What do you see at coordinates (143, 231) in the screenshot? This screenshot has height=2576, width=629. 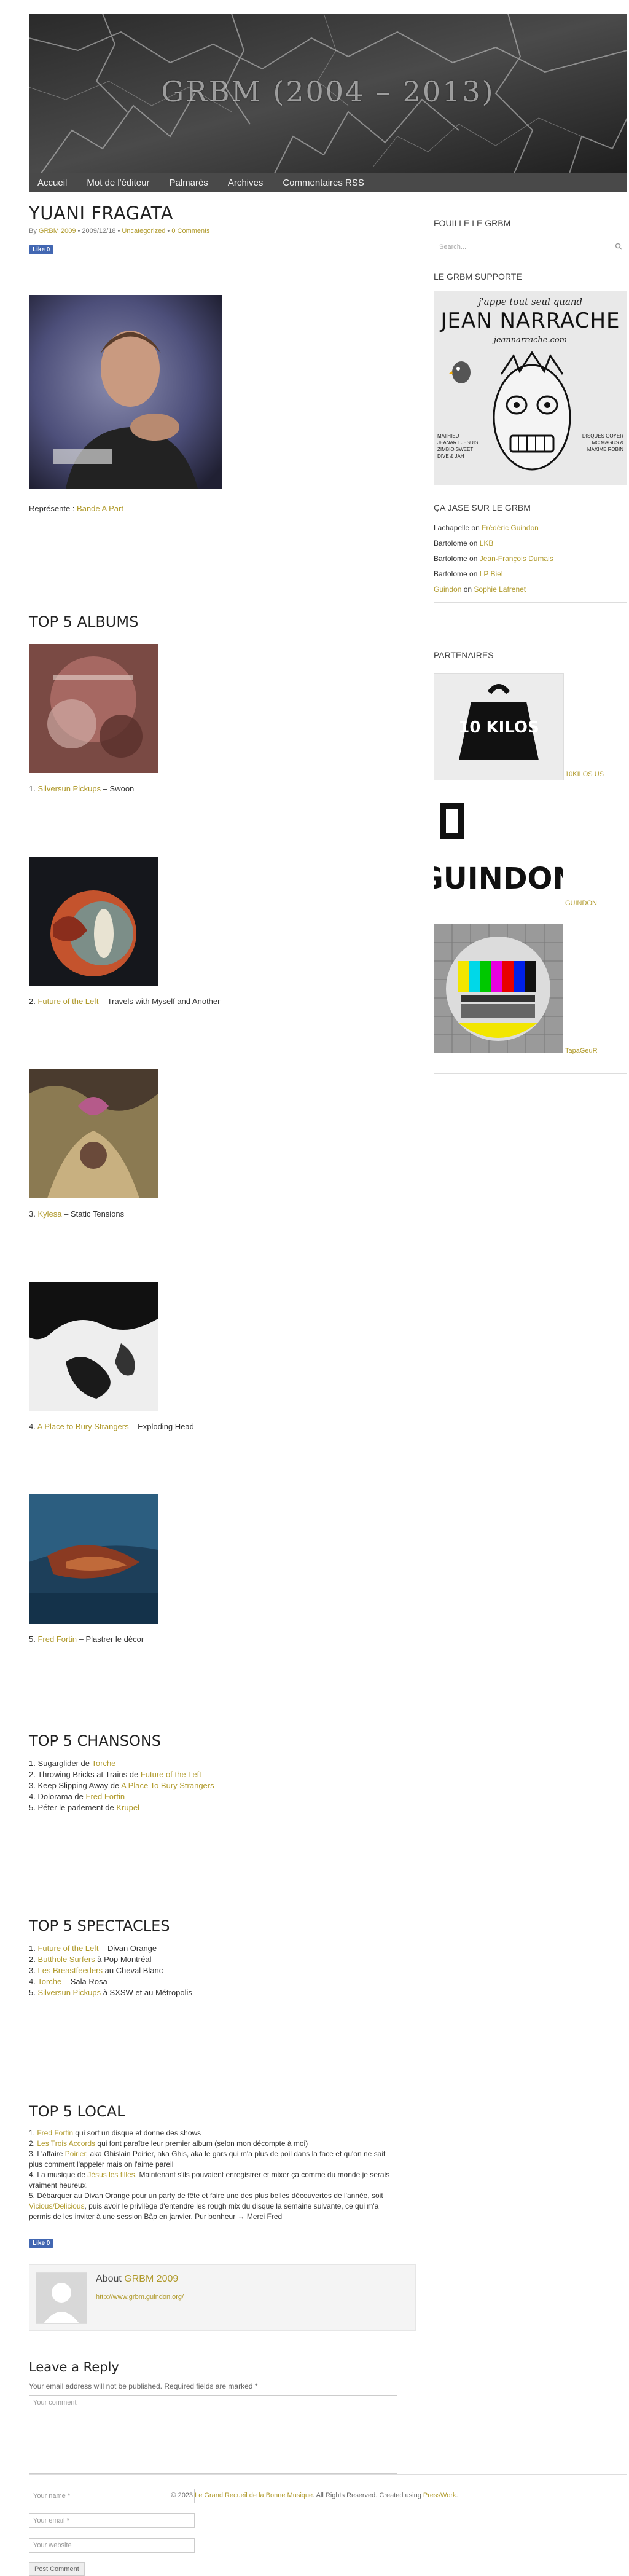 I see `meta-category-link: Uncategorized` at bounding box center [143, 231].